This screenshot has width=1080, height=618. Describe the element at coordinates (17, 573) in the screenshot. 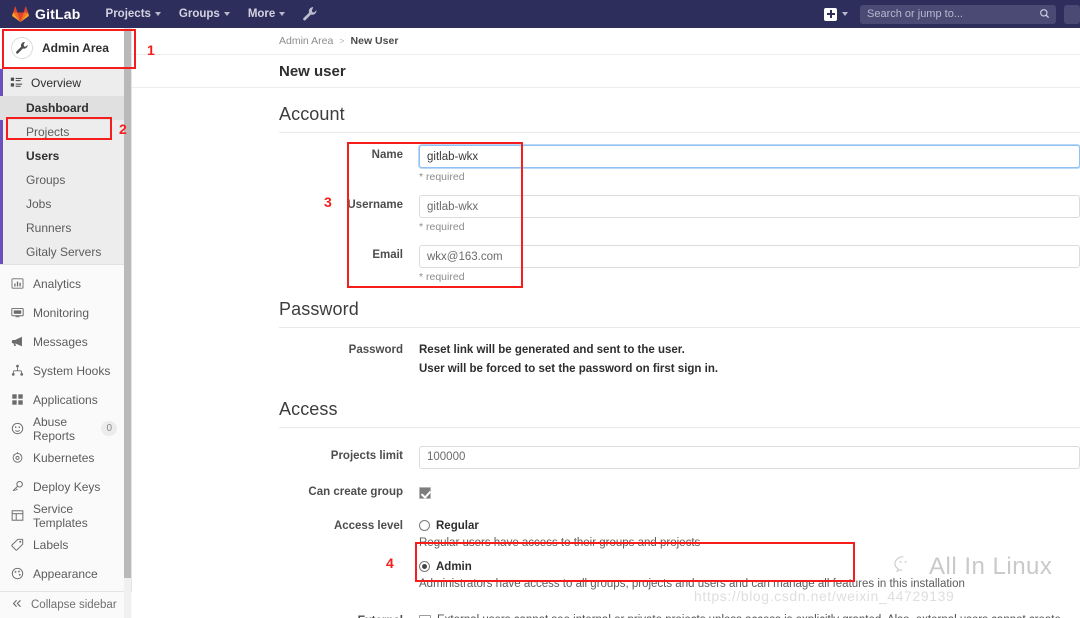

I see `palette-icon` at that location.